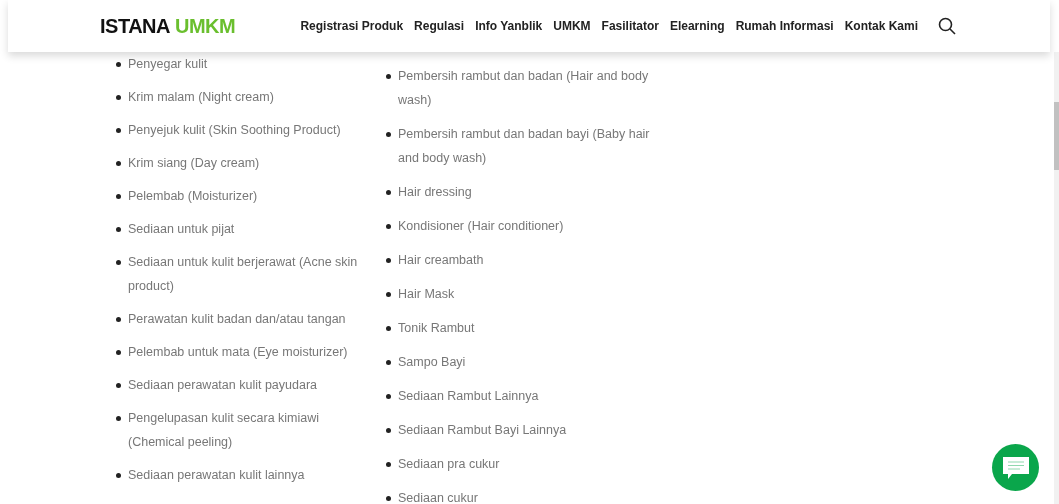  Describe the element at coordinates (235, 130) in the screenshot. I see `list-item: Penyejuk kulit (Skin Soothing Product)` at that location.